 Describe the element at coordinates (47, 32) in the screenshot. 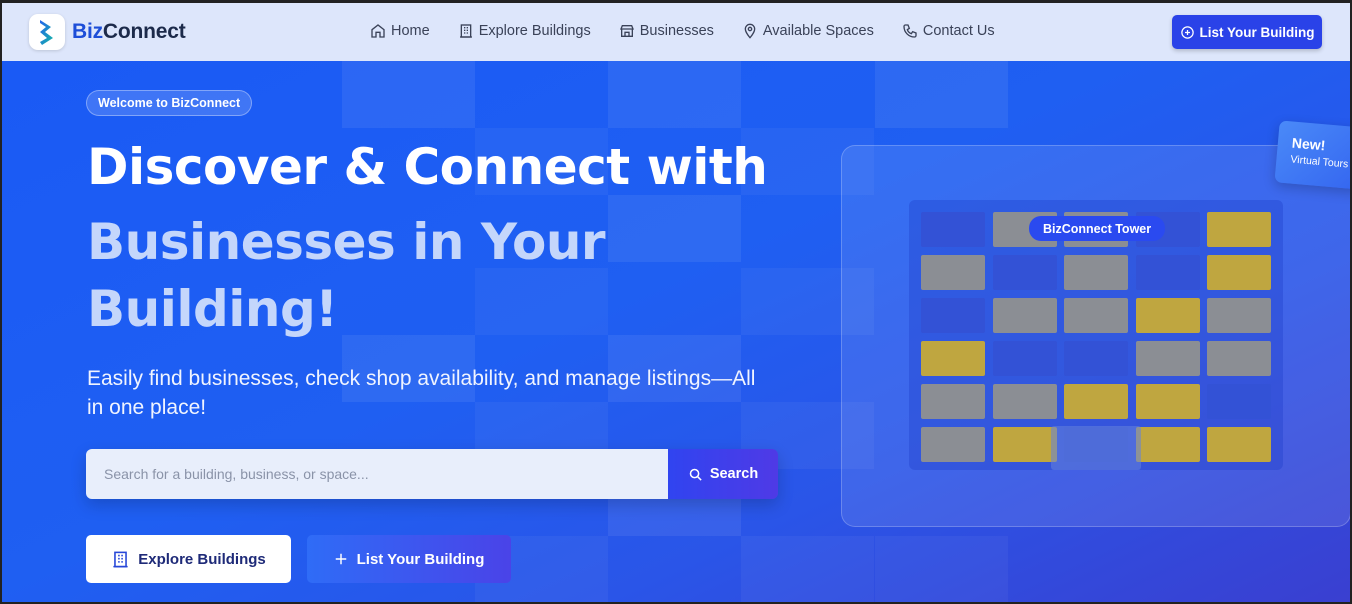

I see `bizconnect-logo-icon` at that location.